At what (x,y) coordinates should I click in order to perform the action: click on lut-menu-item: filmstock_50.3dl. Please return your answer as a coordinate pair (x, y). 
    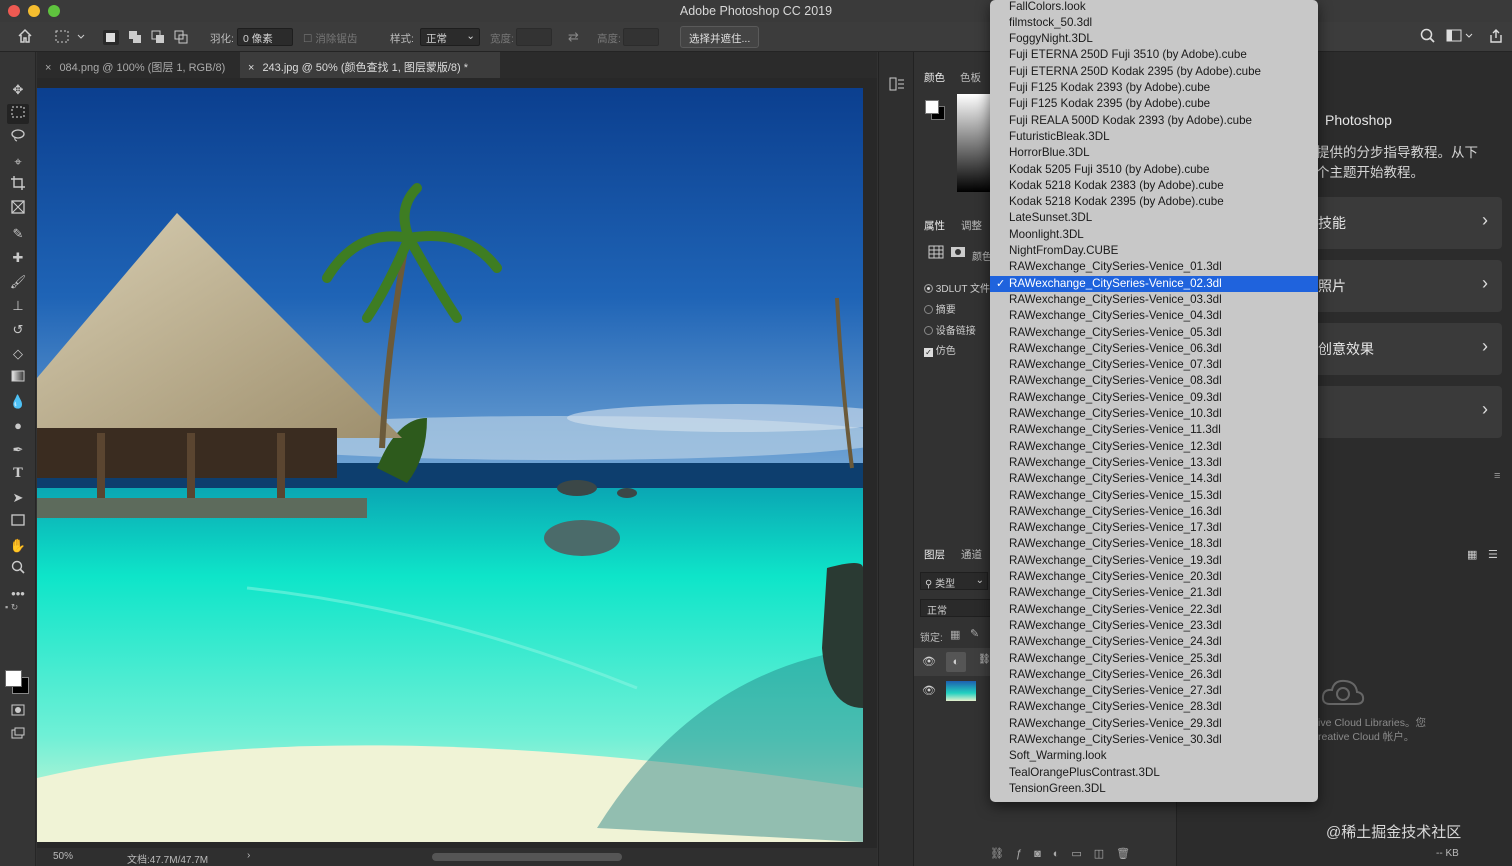
    Looking at the image, I should click on (1154, 23).